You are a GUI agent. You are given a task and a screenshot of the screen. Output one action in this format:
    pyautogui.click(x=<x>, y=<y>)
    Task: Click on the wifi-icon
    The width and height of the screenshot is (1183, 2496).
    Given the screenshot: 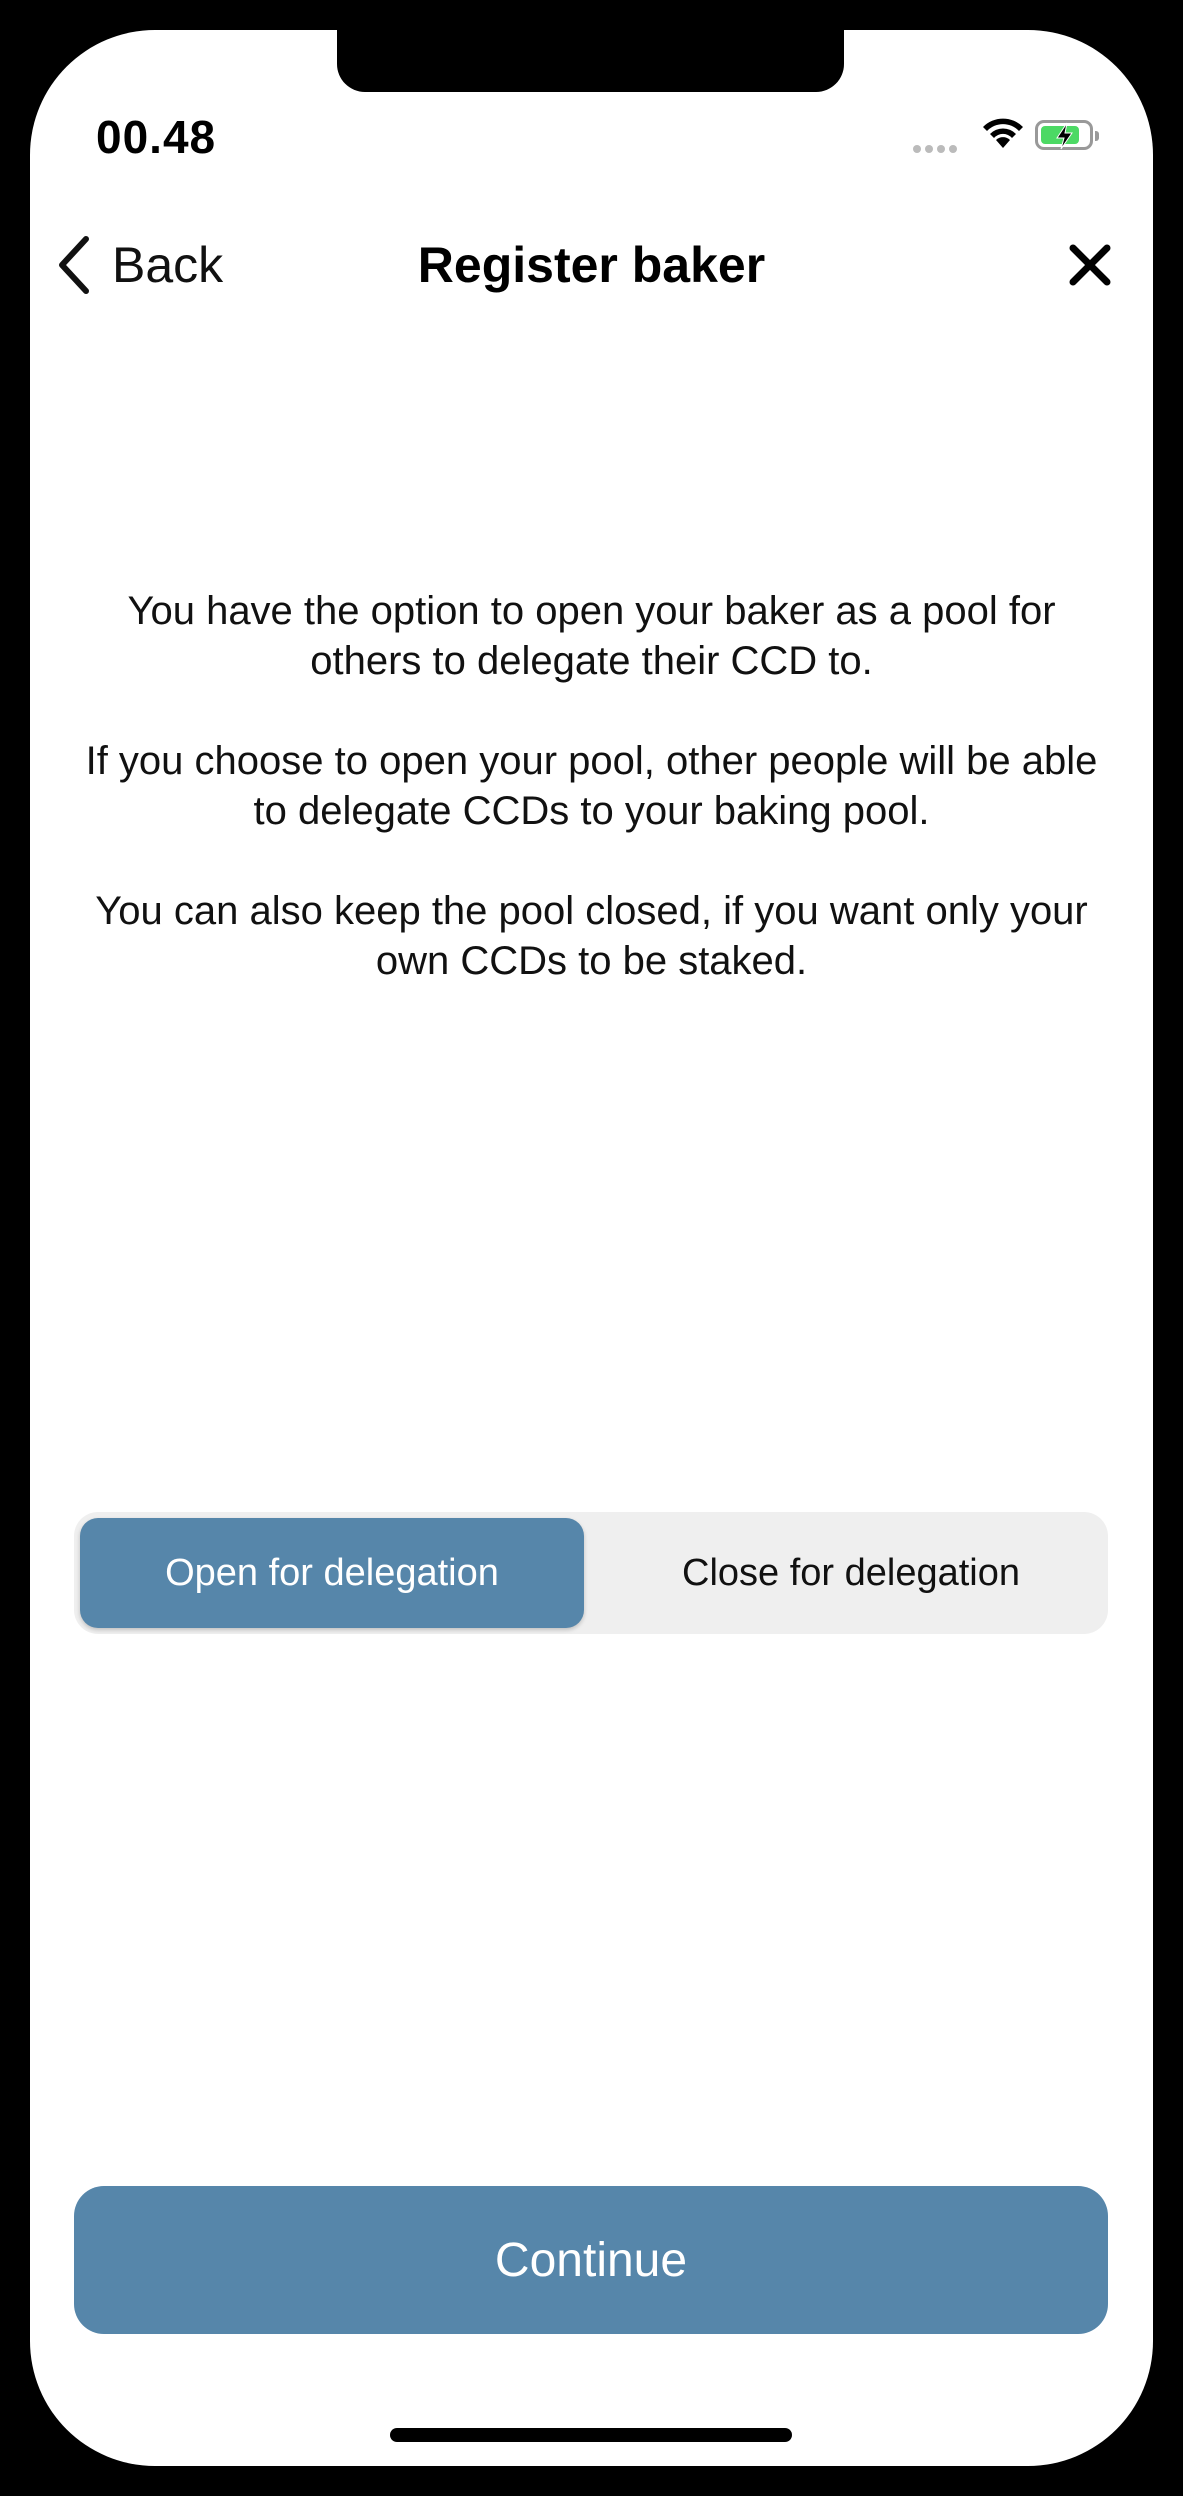 What is the action you would take?
    pyautogui.click(x=1003, y=133)
    